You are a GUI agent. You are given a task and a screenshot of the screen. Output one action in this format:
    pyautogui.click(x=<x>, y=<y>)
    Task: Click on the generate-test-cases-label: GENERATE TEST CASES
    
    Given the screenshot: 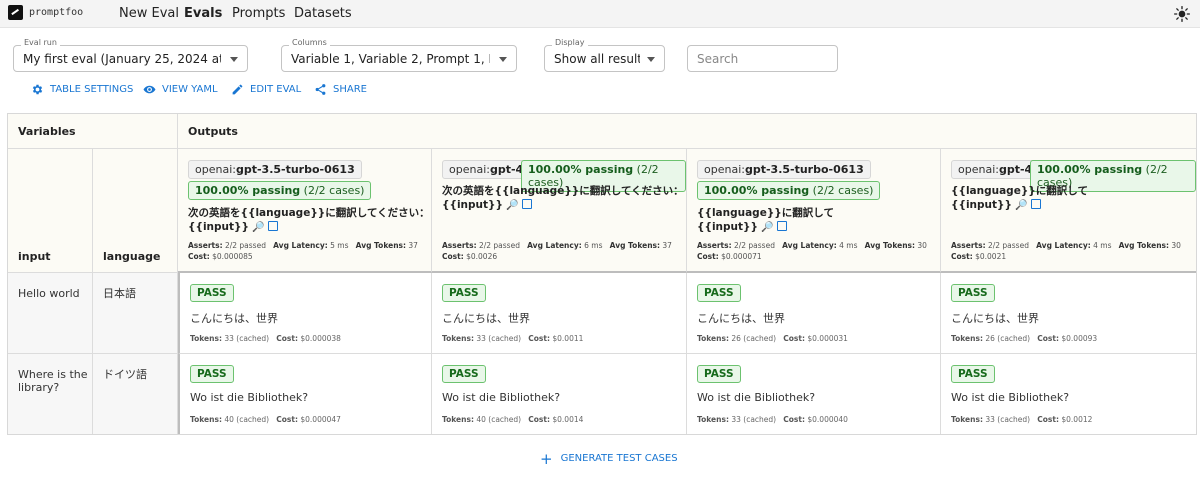 What is the action you would take?
    pyautogui.click(x=619, y=458)
    